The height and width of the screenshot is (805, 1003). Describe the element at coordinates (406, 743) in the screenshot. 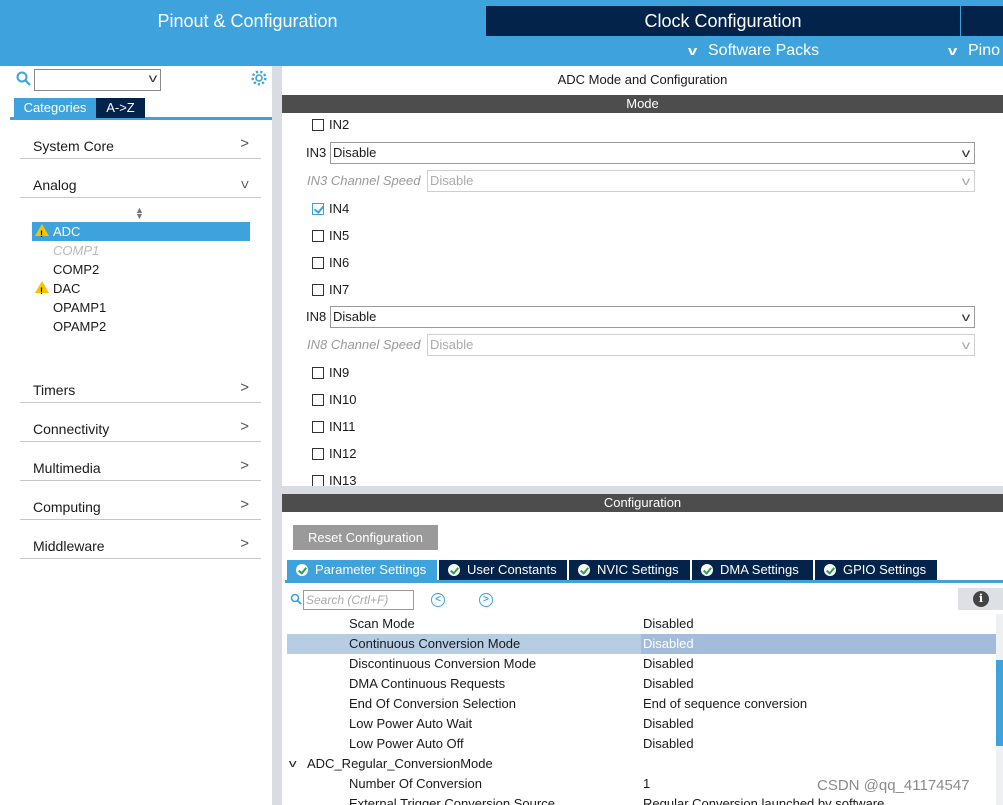

I see `param-name: Low Power Auto Off` at that location.